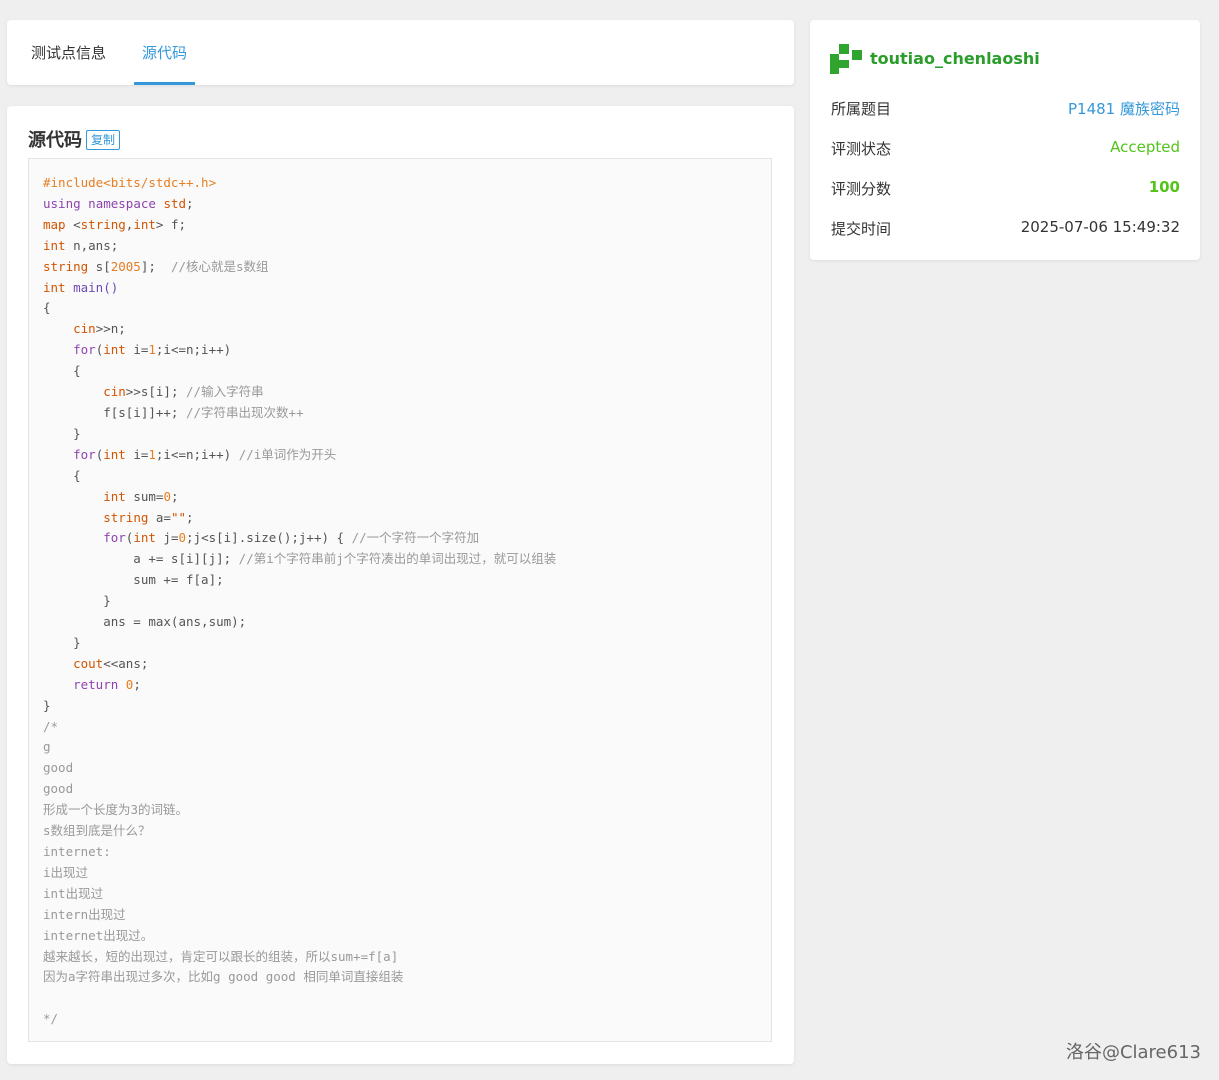 This screenshot has height=1080, width=1219. I want to click on code-line: f[s[i]]++; //字符串出现次数++, so click(173, 412).